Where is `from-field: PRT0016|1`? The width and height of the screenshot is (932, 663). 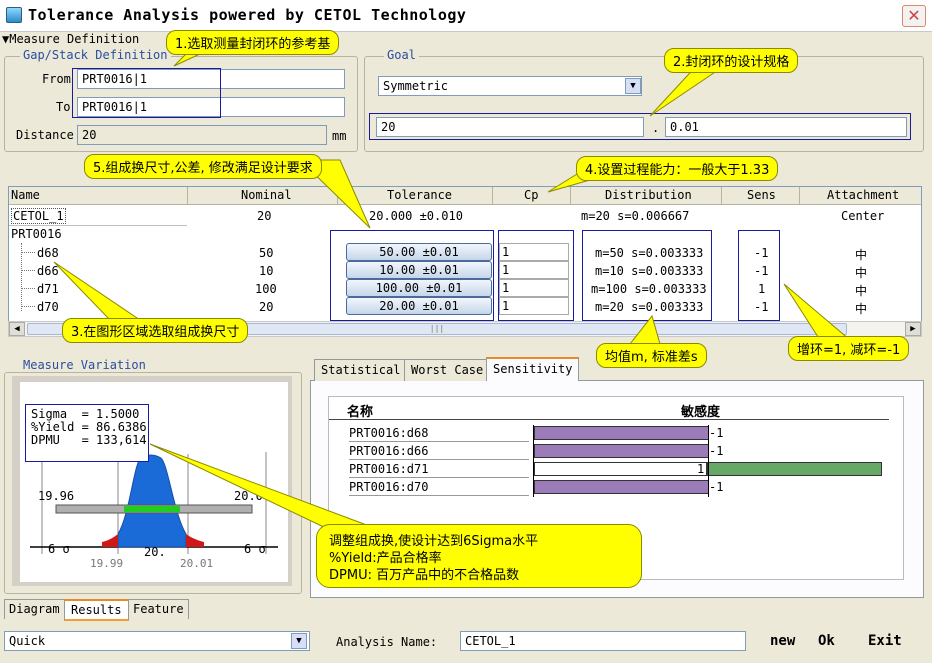
from-field: PRT0016|1 is located at coordinates (211, 79).